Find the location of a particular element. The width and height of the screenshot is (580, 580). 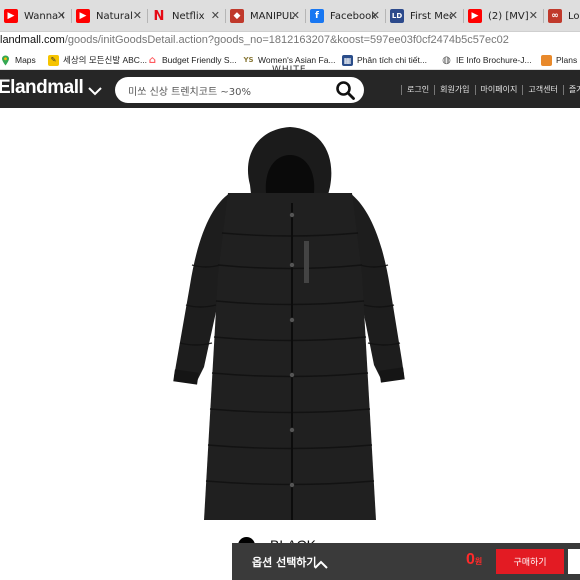

tab-title: Natural Sc is located at coordinates (116, 16).